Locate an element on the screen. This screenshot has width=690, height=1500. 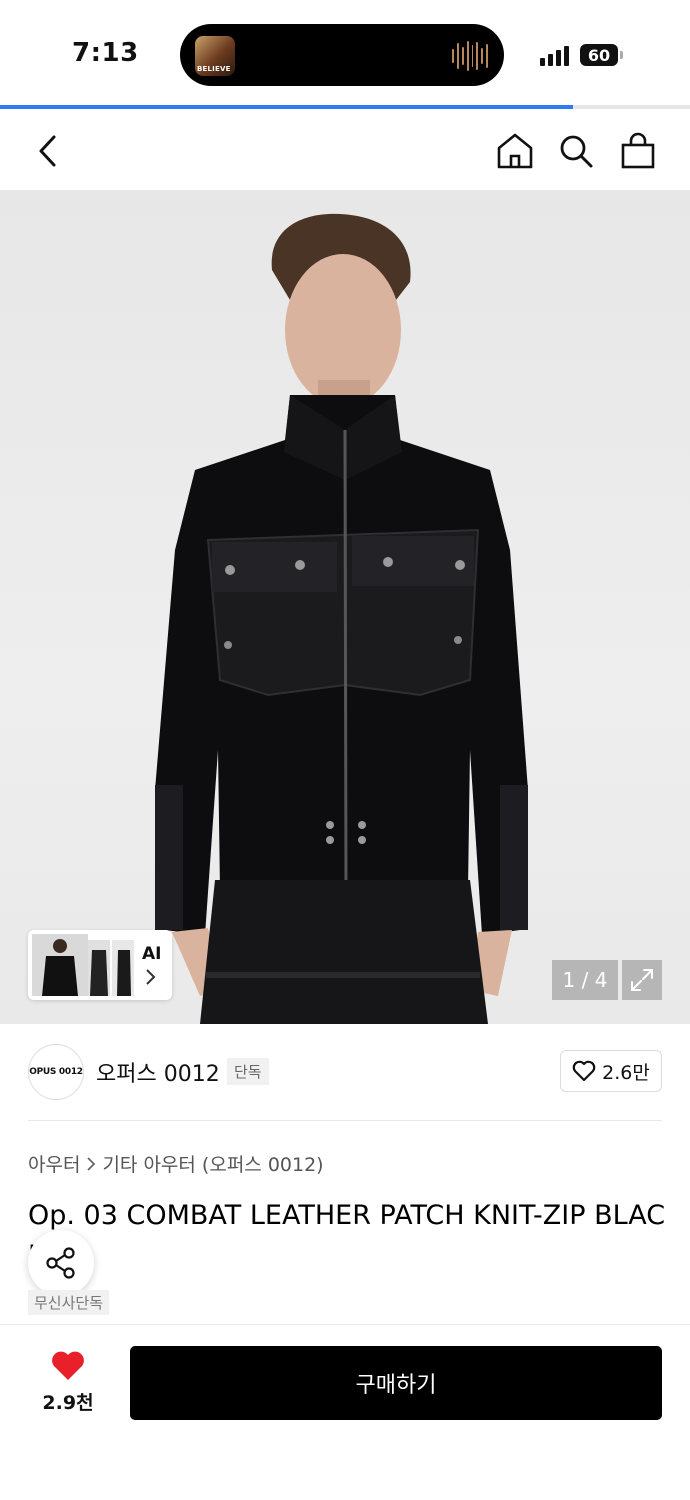
share-icon is located at coordinates (60, 1263).